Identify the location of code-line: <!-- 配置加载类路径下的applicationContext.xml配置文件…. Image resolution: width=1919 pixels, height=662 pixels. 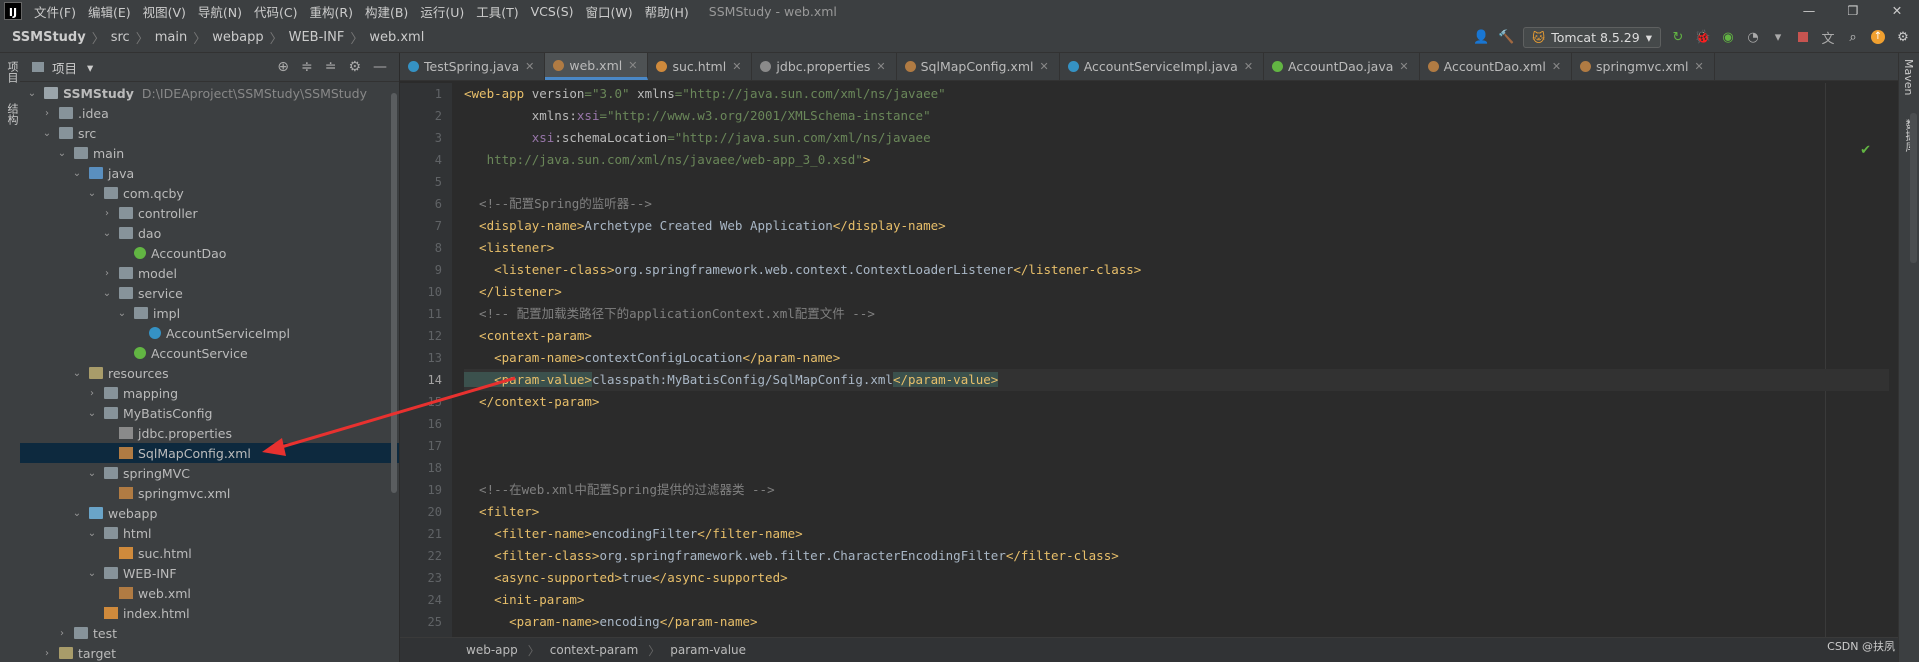
(1176, 314).